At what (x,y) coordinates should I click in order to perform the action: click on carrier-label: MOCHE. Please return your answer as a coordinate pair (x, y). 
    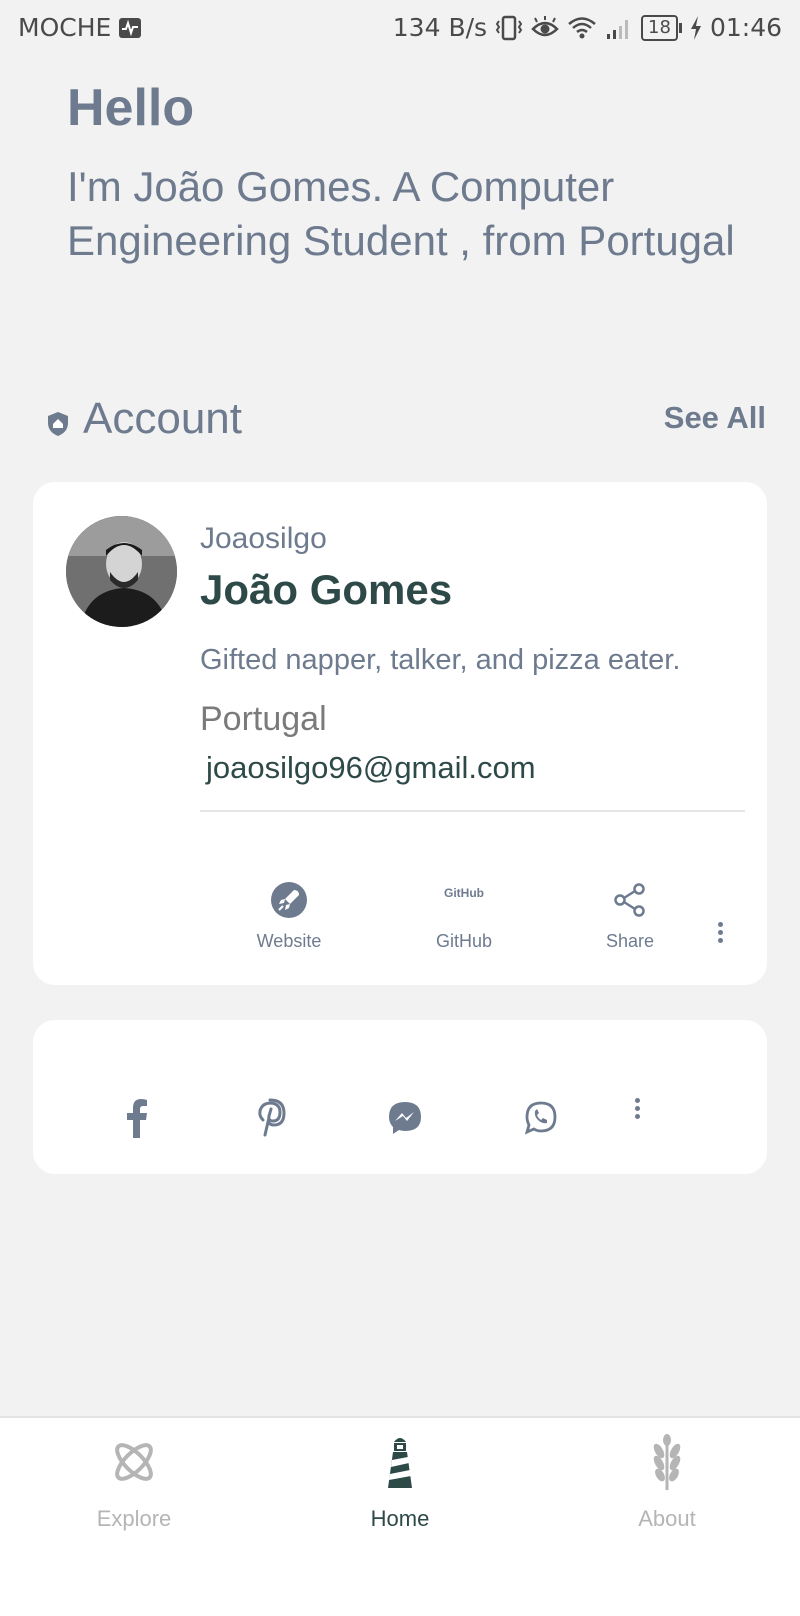
    Looking at the image, I should click on (80, 27).